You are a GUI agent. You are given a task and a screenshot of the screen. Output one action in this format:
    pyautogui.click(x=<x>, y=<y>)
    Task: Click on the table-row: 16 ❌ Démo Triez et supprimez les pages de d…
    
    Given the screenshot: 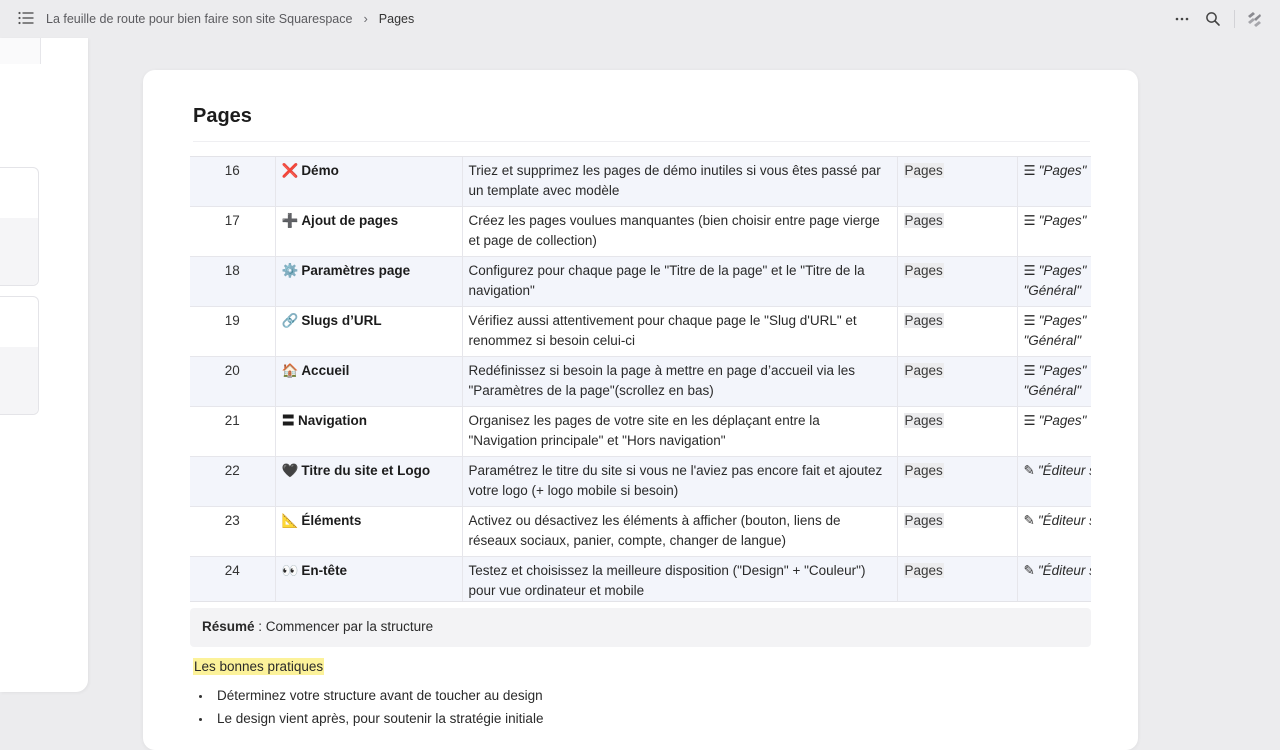 What is the action you would take?
    pyautogui.click(x=640, y=182)
    